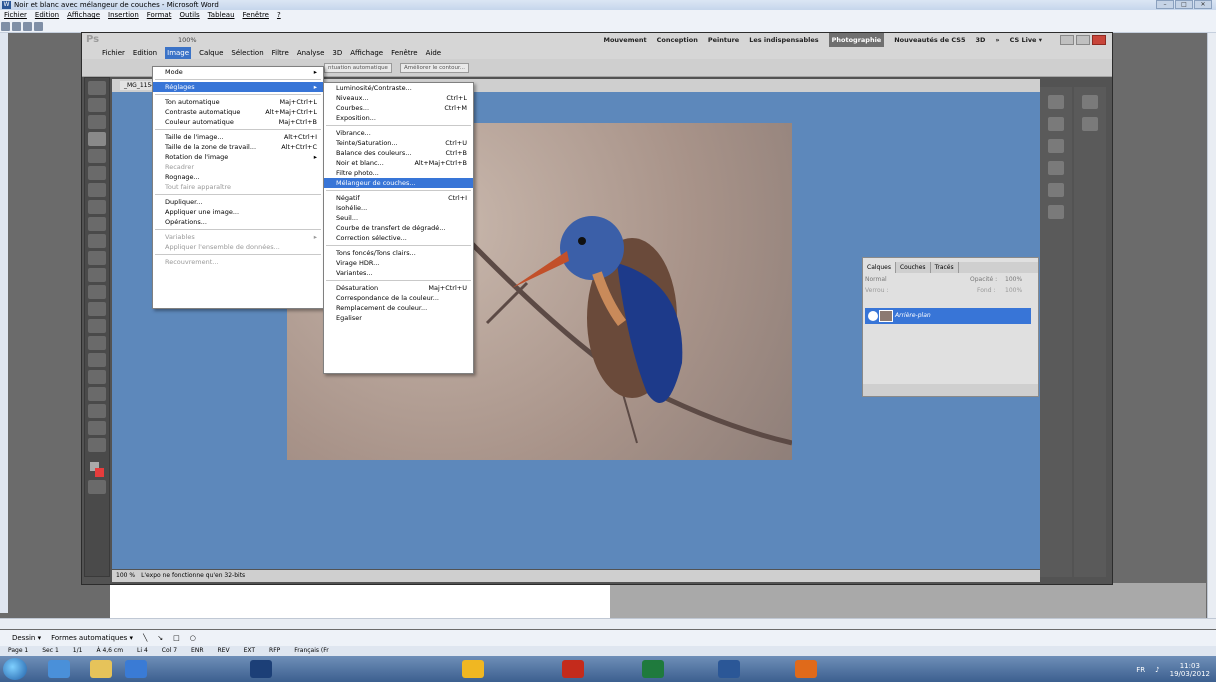 The image size is (1216, 682). I want to click on new-document-icon, so click(5, 26).